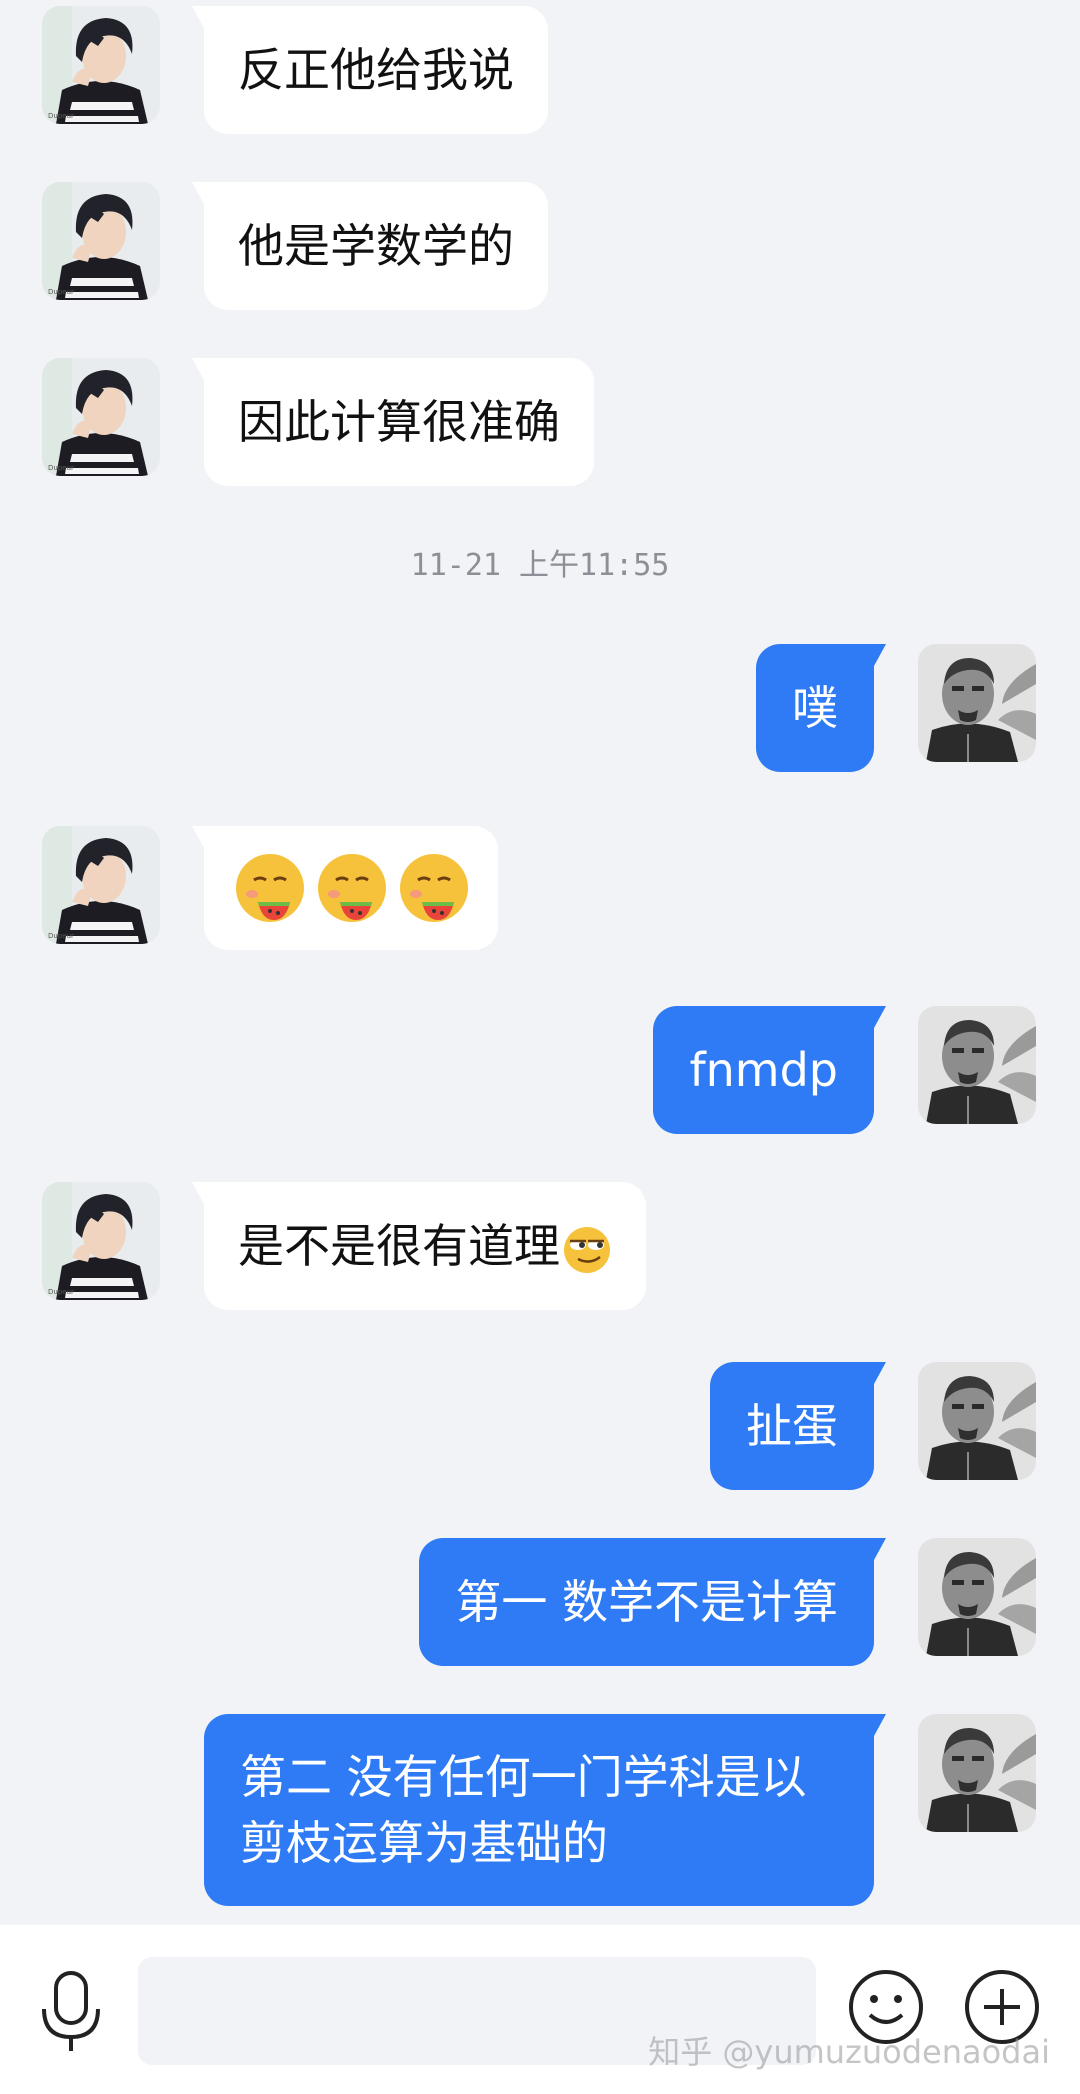  What do you see at coordinates (393, 422) in the screenshot?
I see `incoming-message-bubble: 因此计算很准确` at bounding box center [393, 422].